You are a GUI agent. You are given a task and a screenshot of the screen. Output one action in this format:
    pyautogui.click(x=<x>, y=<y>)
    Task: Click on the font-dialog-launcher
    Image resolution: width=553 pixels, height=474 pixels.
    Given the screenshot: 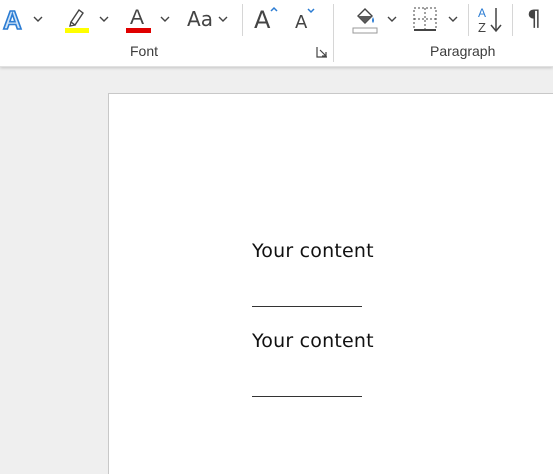 What is the action you would take?
    pyautogui.click(x=322, y=52)
    